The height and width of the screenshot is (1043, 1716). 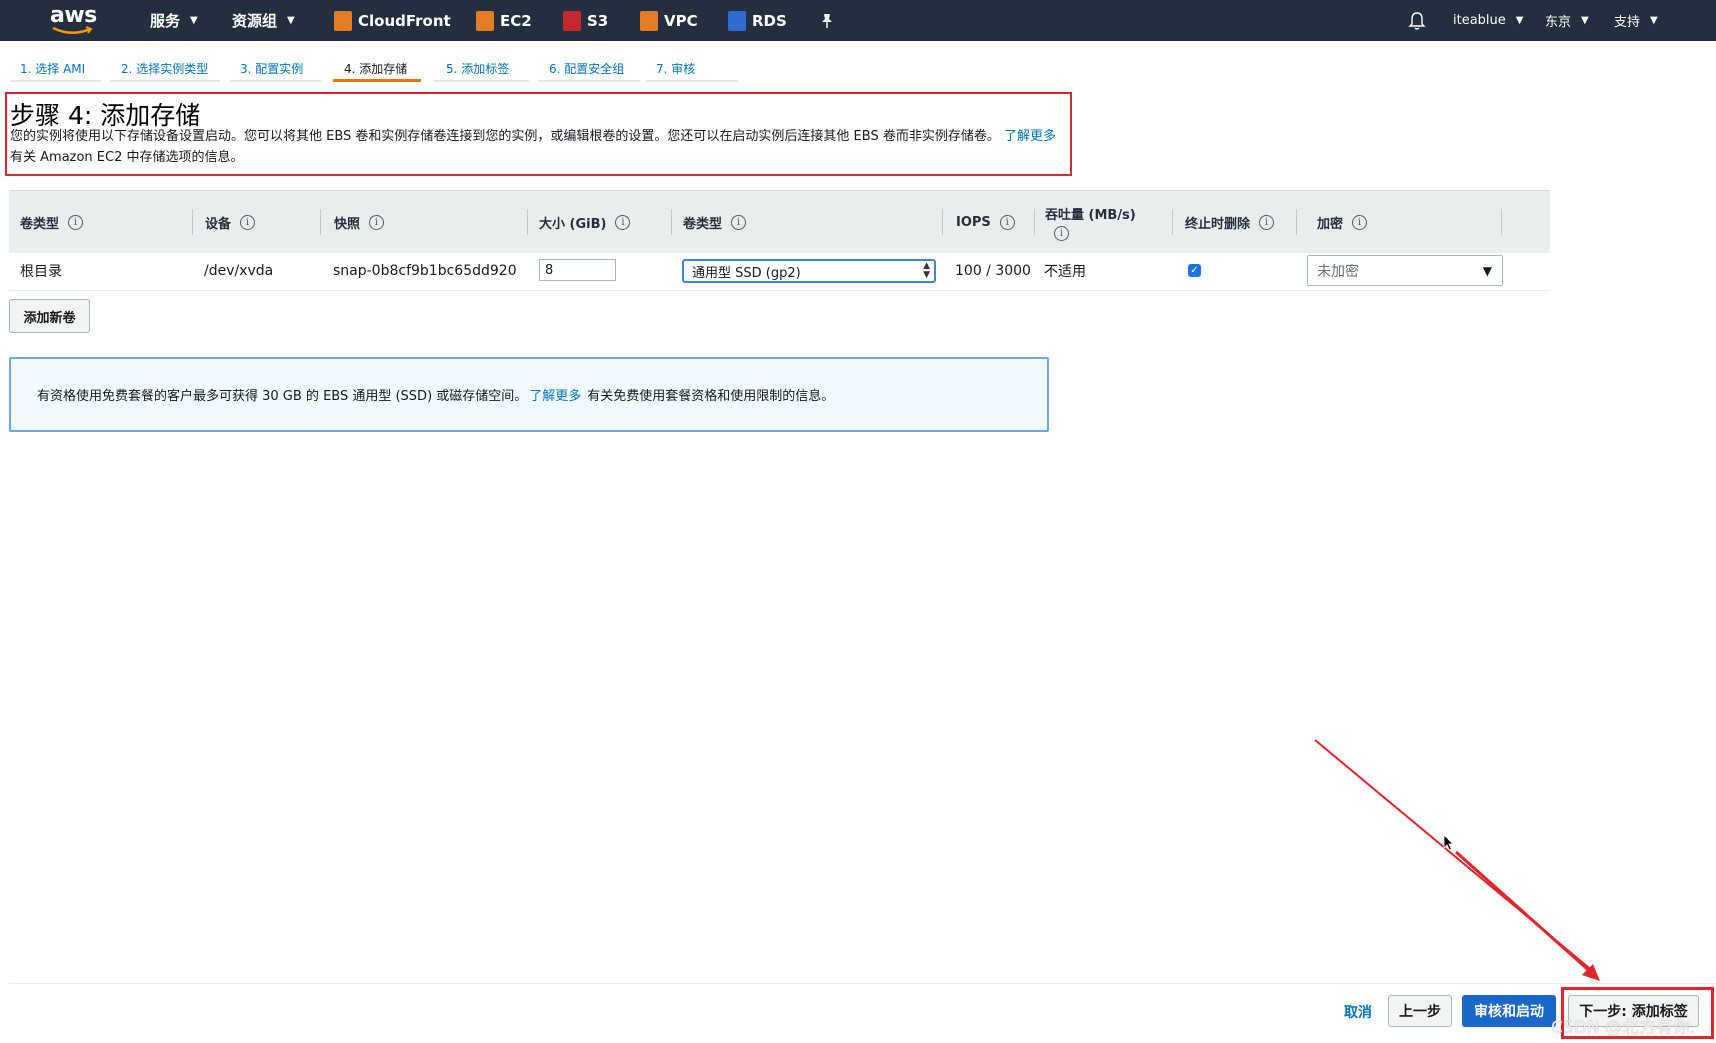 What do you see at coordinates (1457, 860) in the screenshot?
I see `annotation-arrow-icon` at bounding box center [1457, 860].